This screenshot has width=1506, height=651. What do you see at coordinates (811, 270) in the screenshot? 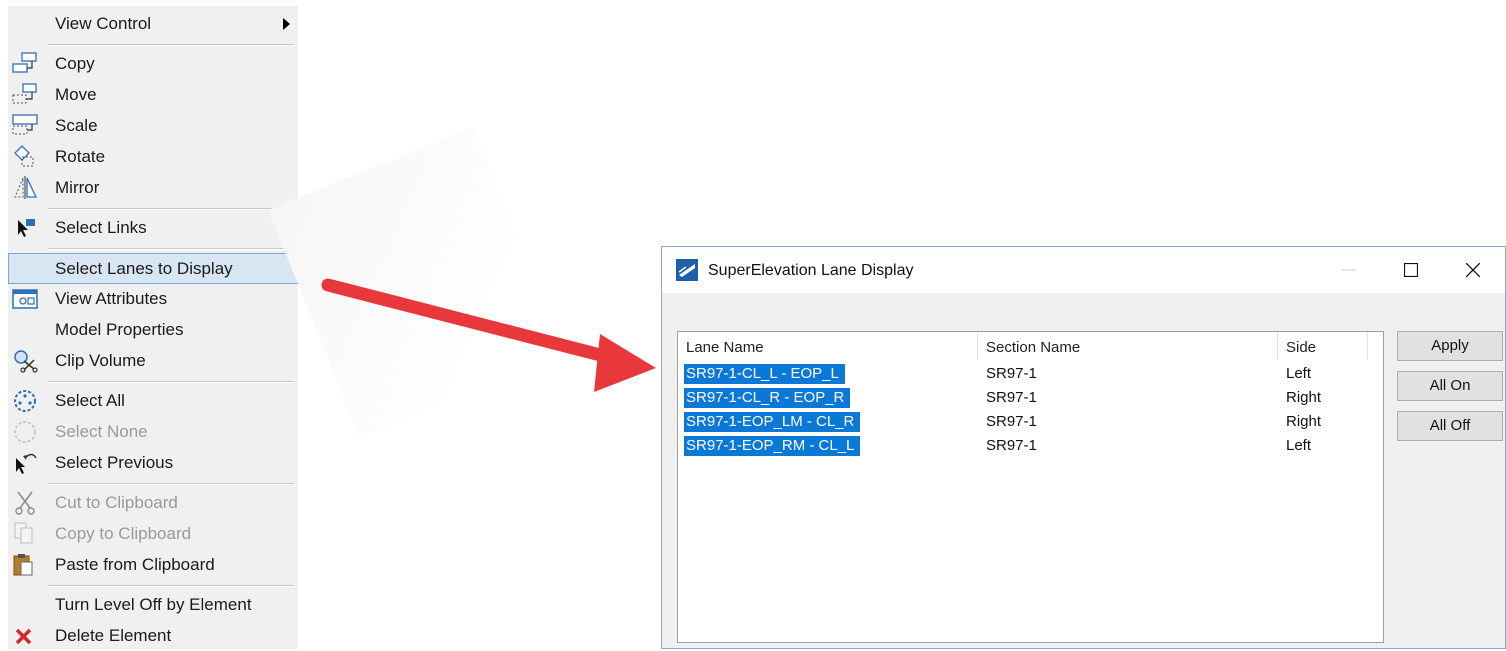
I see `dialog-title: SuperElevation Lane Display` at bounding box center [811, 270].